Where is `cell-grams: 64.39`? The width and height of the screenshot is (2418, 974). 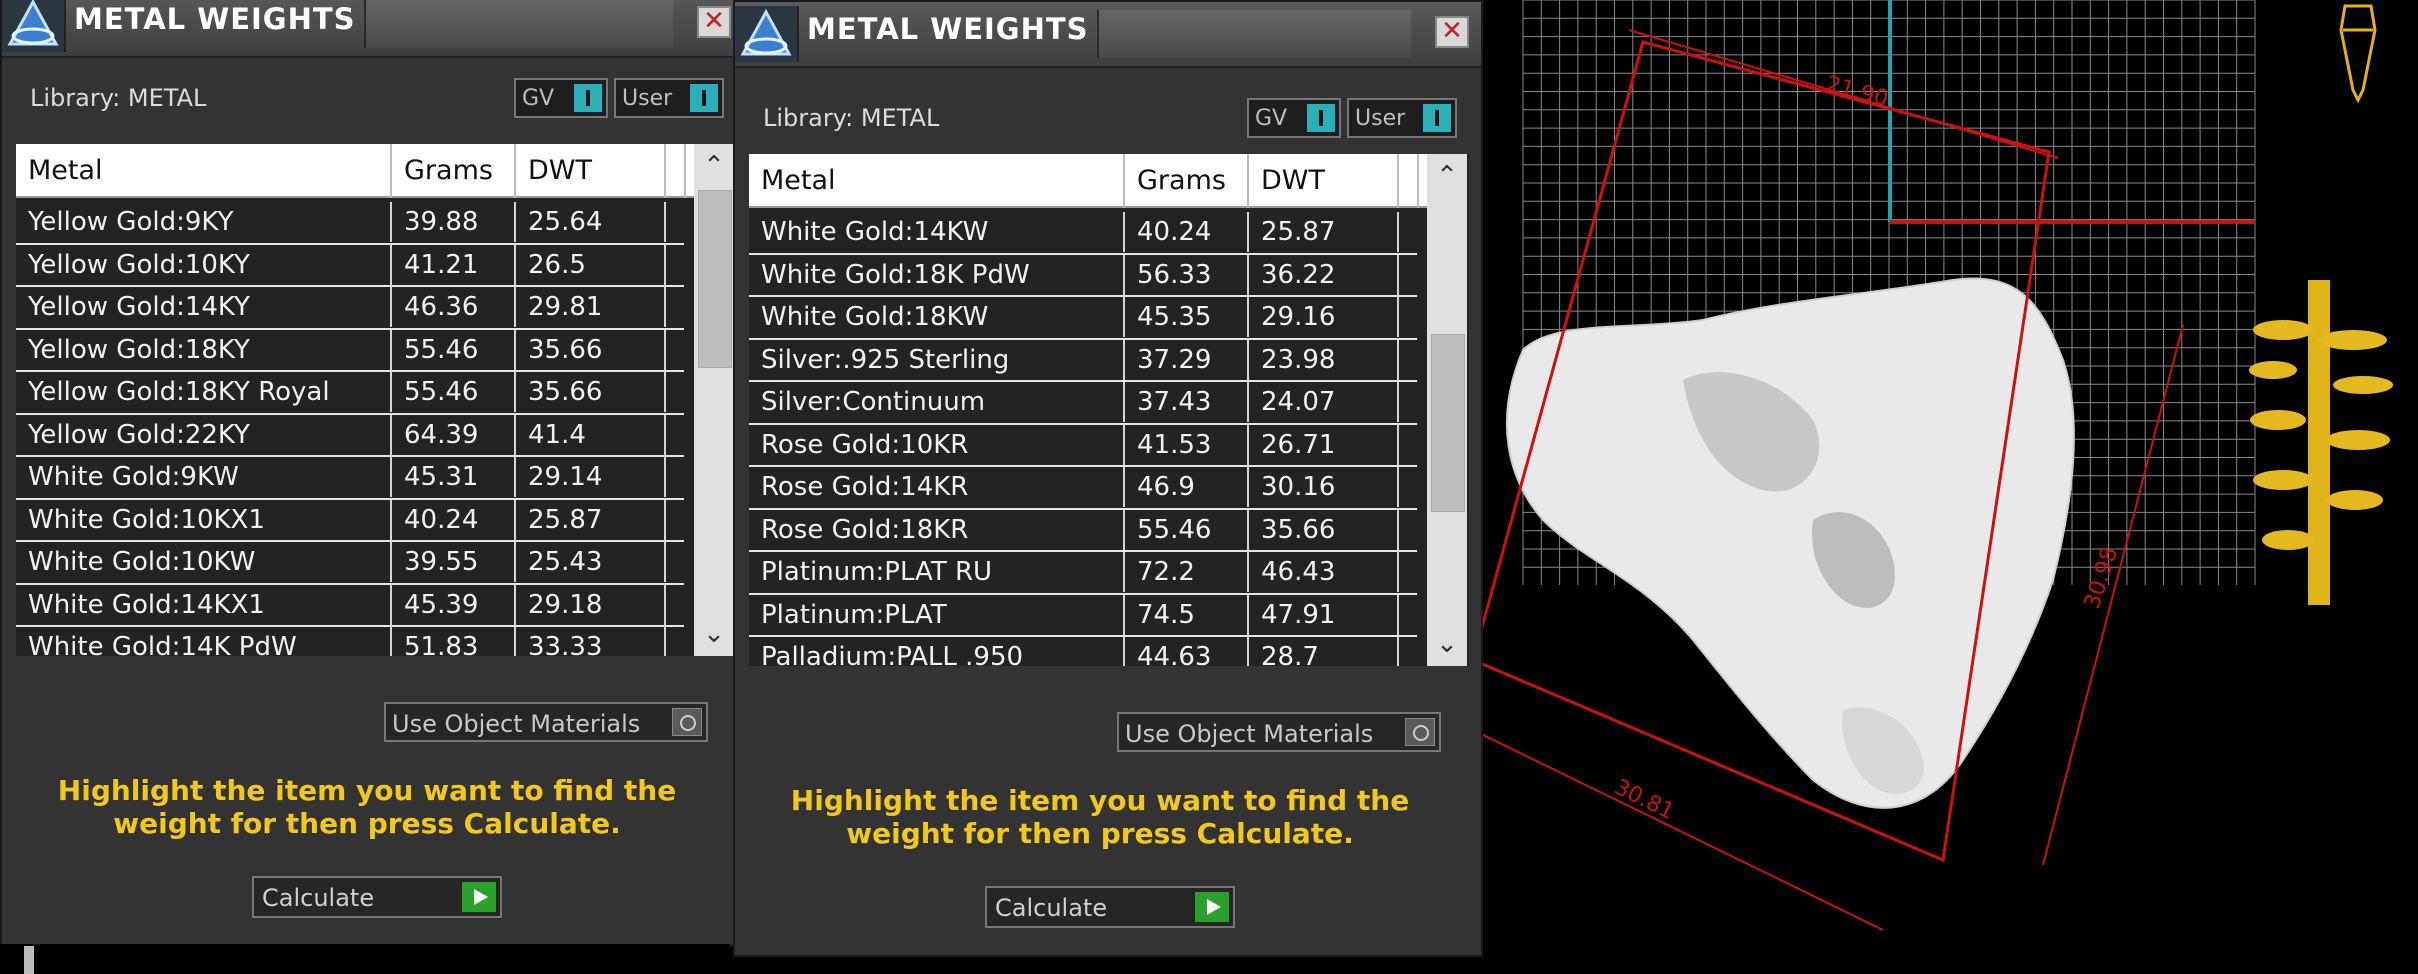 cell-grams: 64.39 is located at coordinates (454, 434).